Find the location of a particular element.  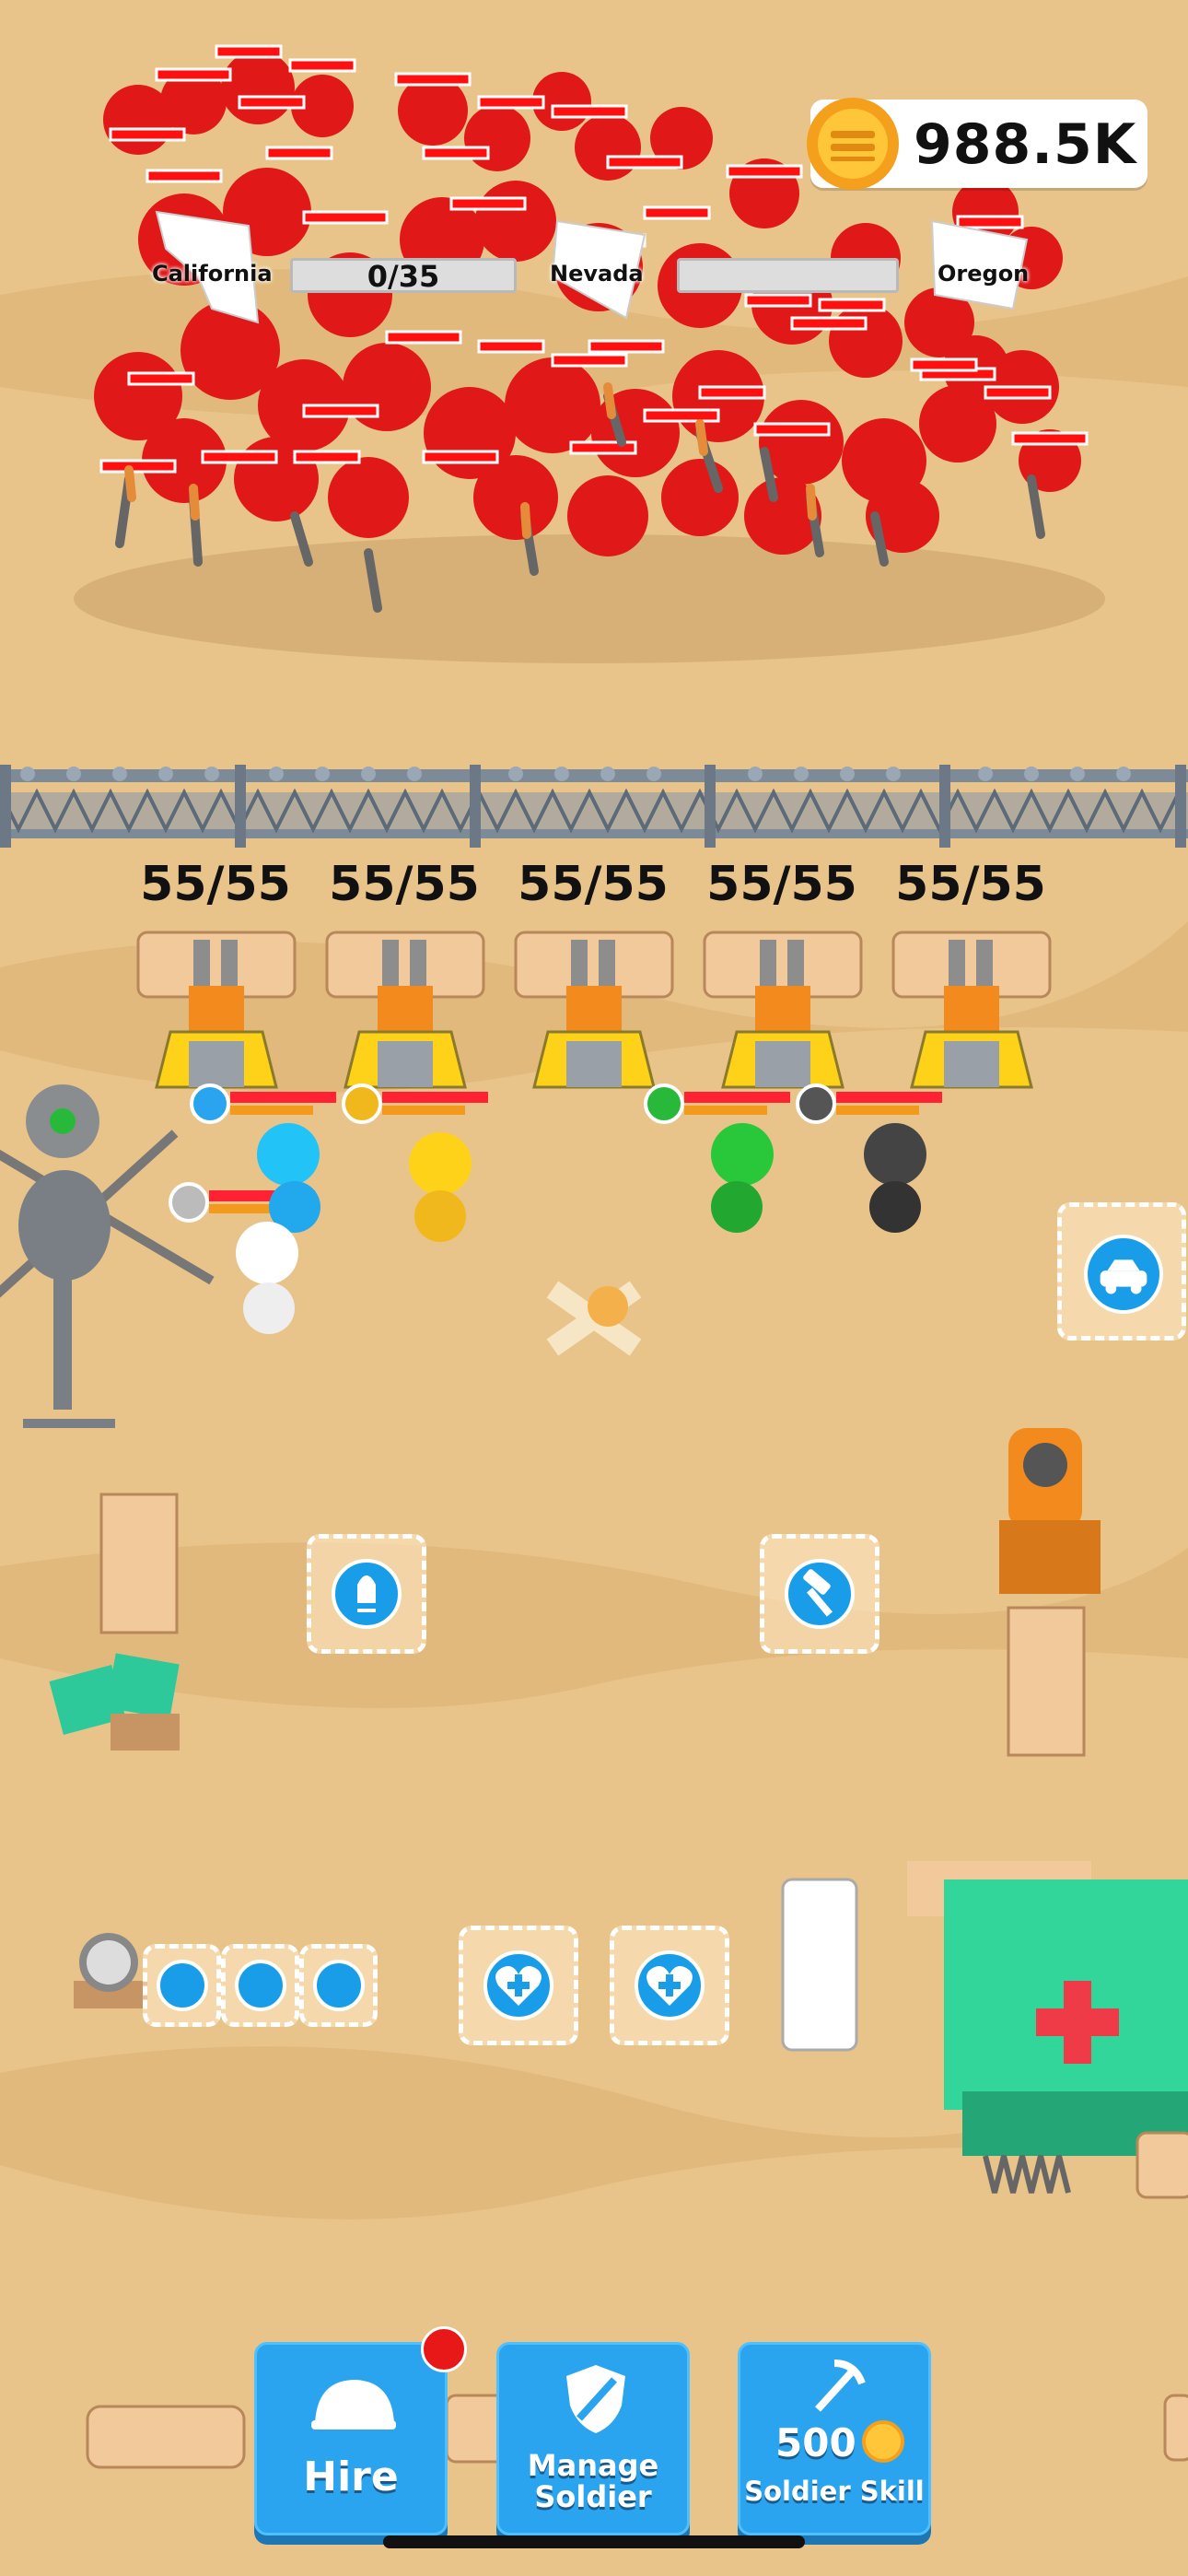

build-station is located at coordinates (819, 1594).